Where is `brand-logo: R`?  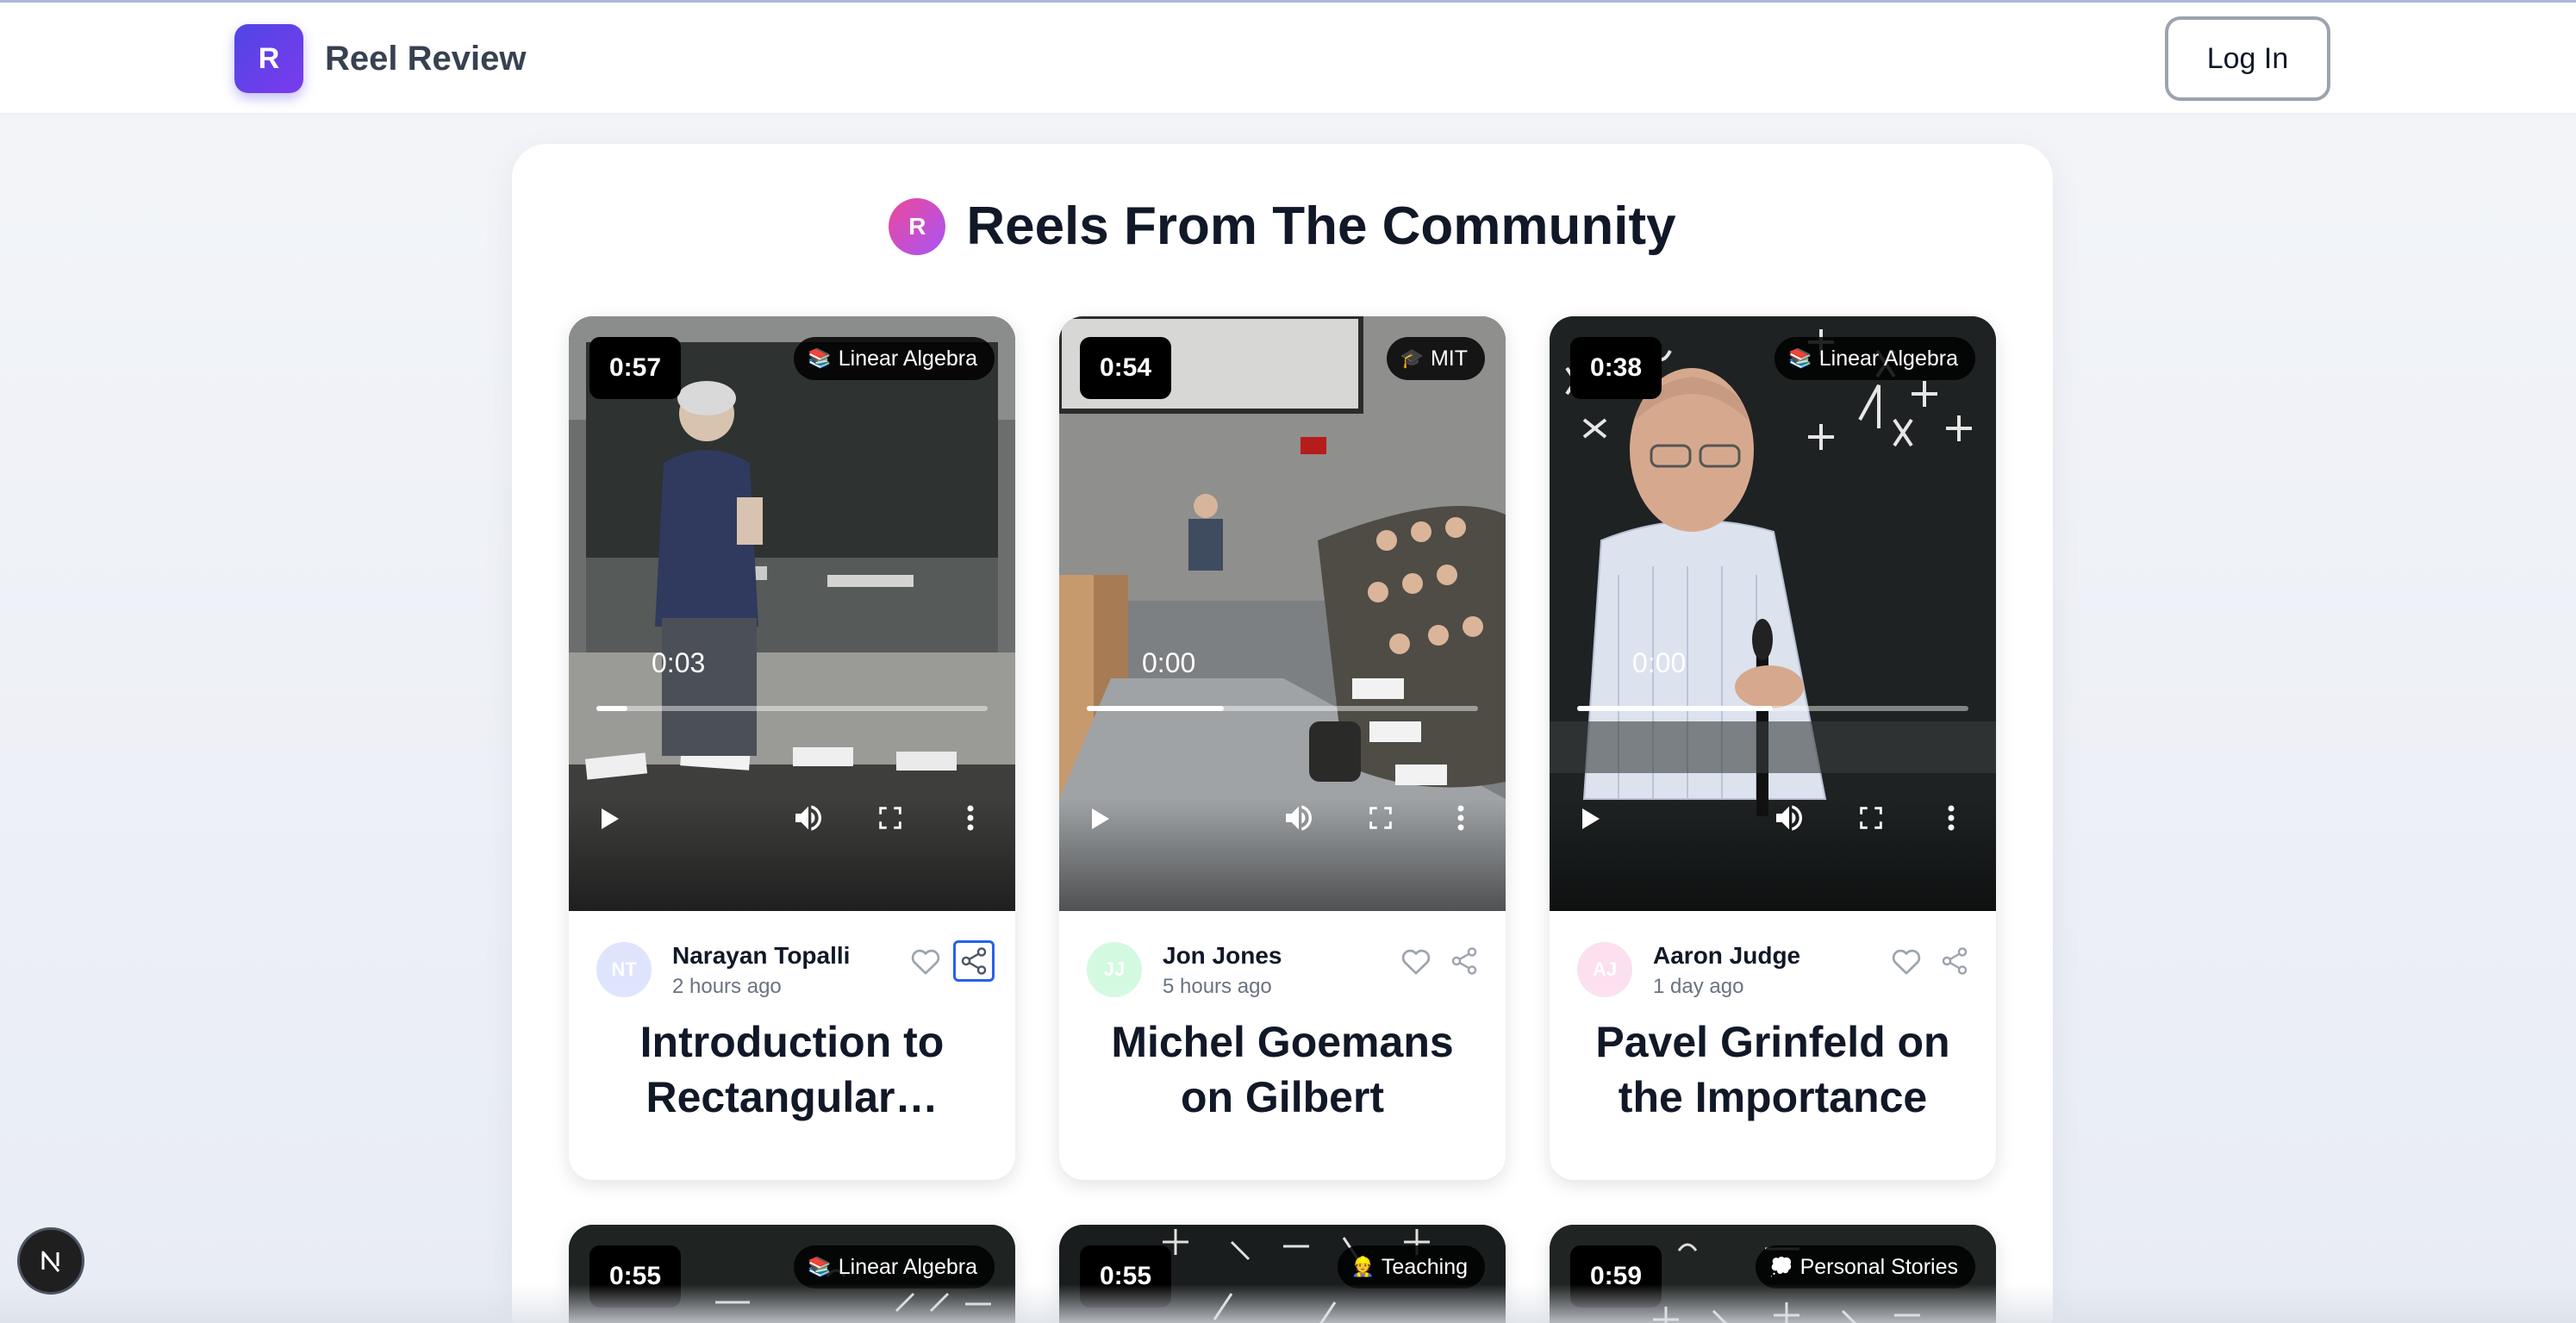
brand-logo: R is located at coordinates (268, 58).